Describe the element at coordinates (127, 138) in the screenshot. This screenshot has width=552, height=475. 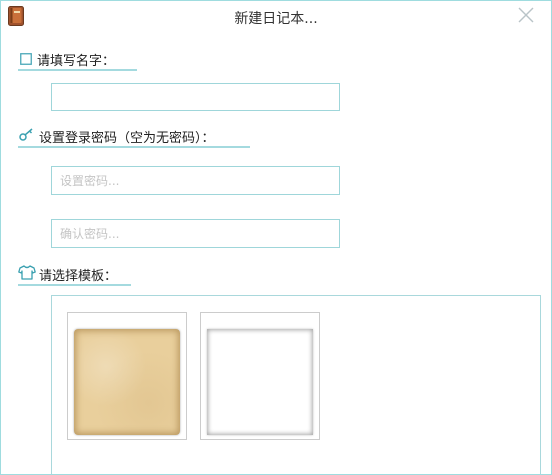
I see `password-section-label: 设置登录密码（空为无密码）：` at that location.